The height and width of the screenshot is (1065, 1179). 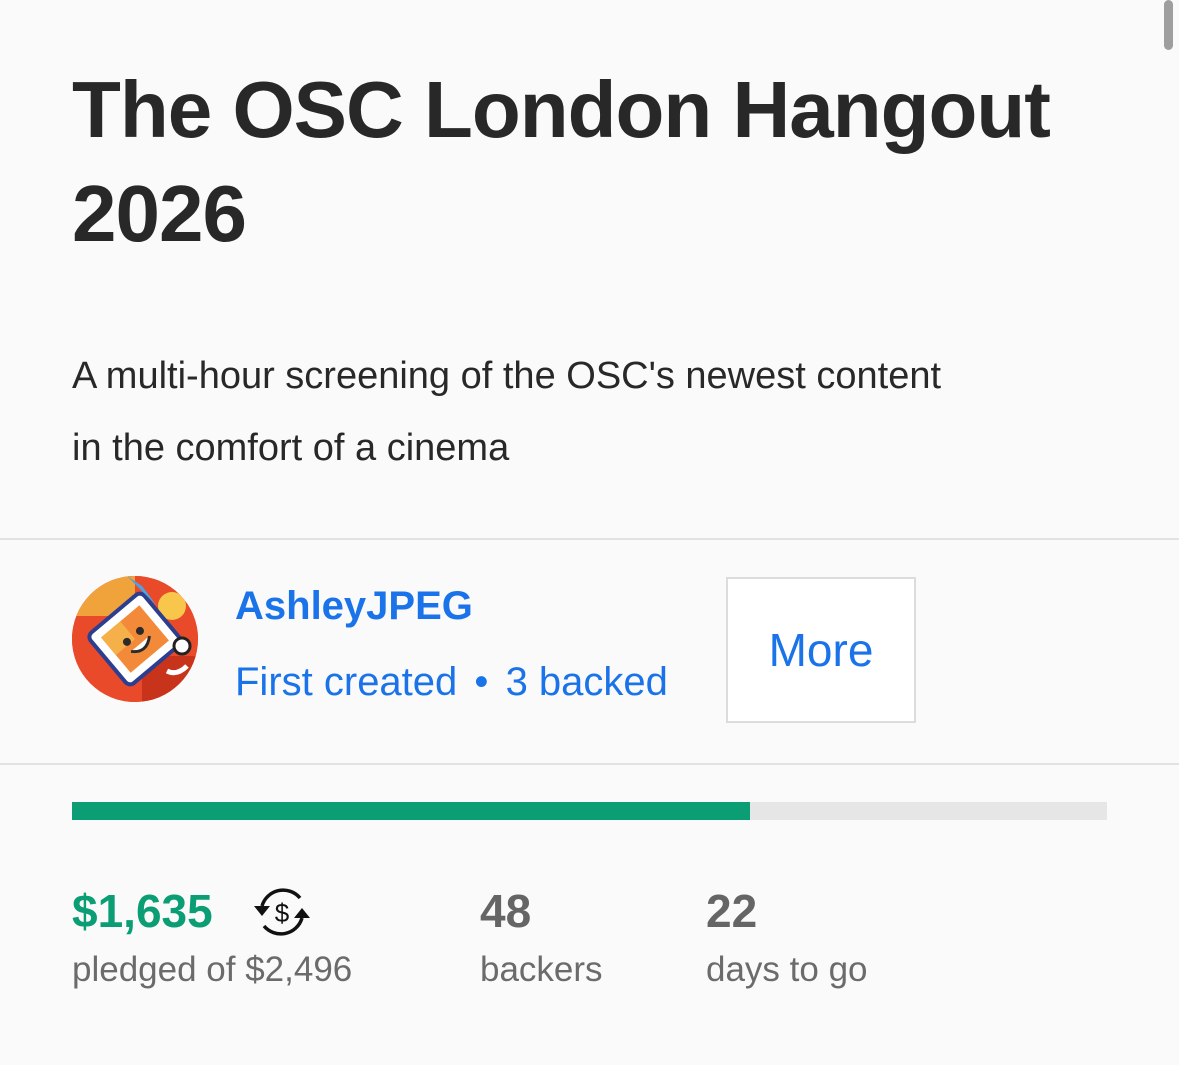 What do you see at coordinates (589, 764) in the screenshot?
I see `divider-bottom` at bounding box center [589, 764].